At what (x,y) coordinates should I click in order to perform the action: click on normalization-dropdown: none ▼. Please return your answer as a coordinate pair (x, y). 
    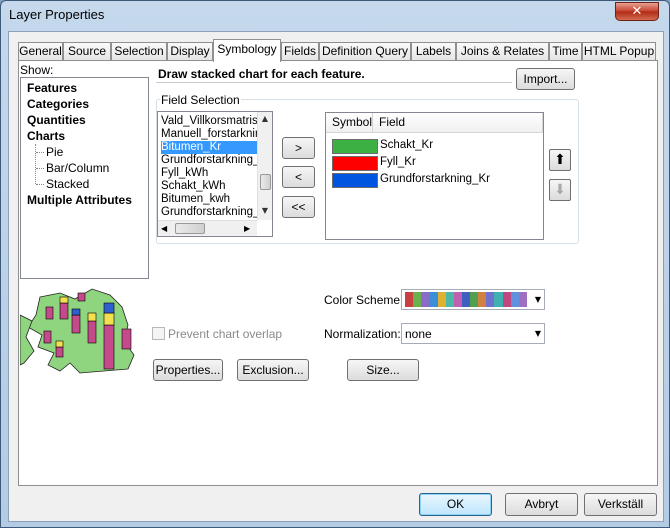
    Looking at the image, I should click on (473, 333).